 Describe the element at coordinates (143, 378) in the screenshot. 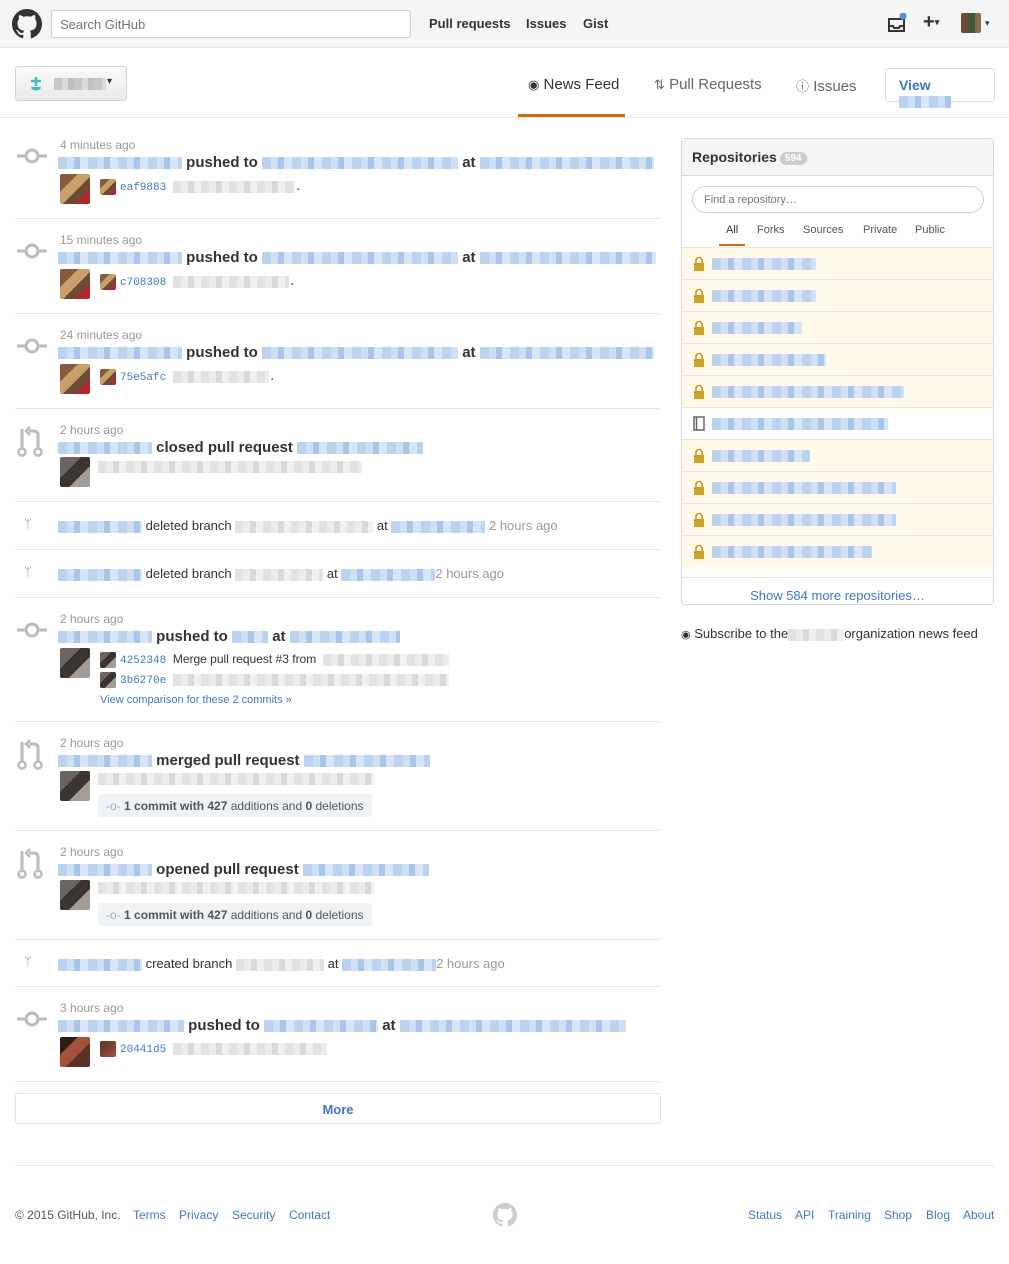

I see `commit-sha-link: 75e5afc` at that location.